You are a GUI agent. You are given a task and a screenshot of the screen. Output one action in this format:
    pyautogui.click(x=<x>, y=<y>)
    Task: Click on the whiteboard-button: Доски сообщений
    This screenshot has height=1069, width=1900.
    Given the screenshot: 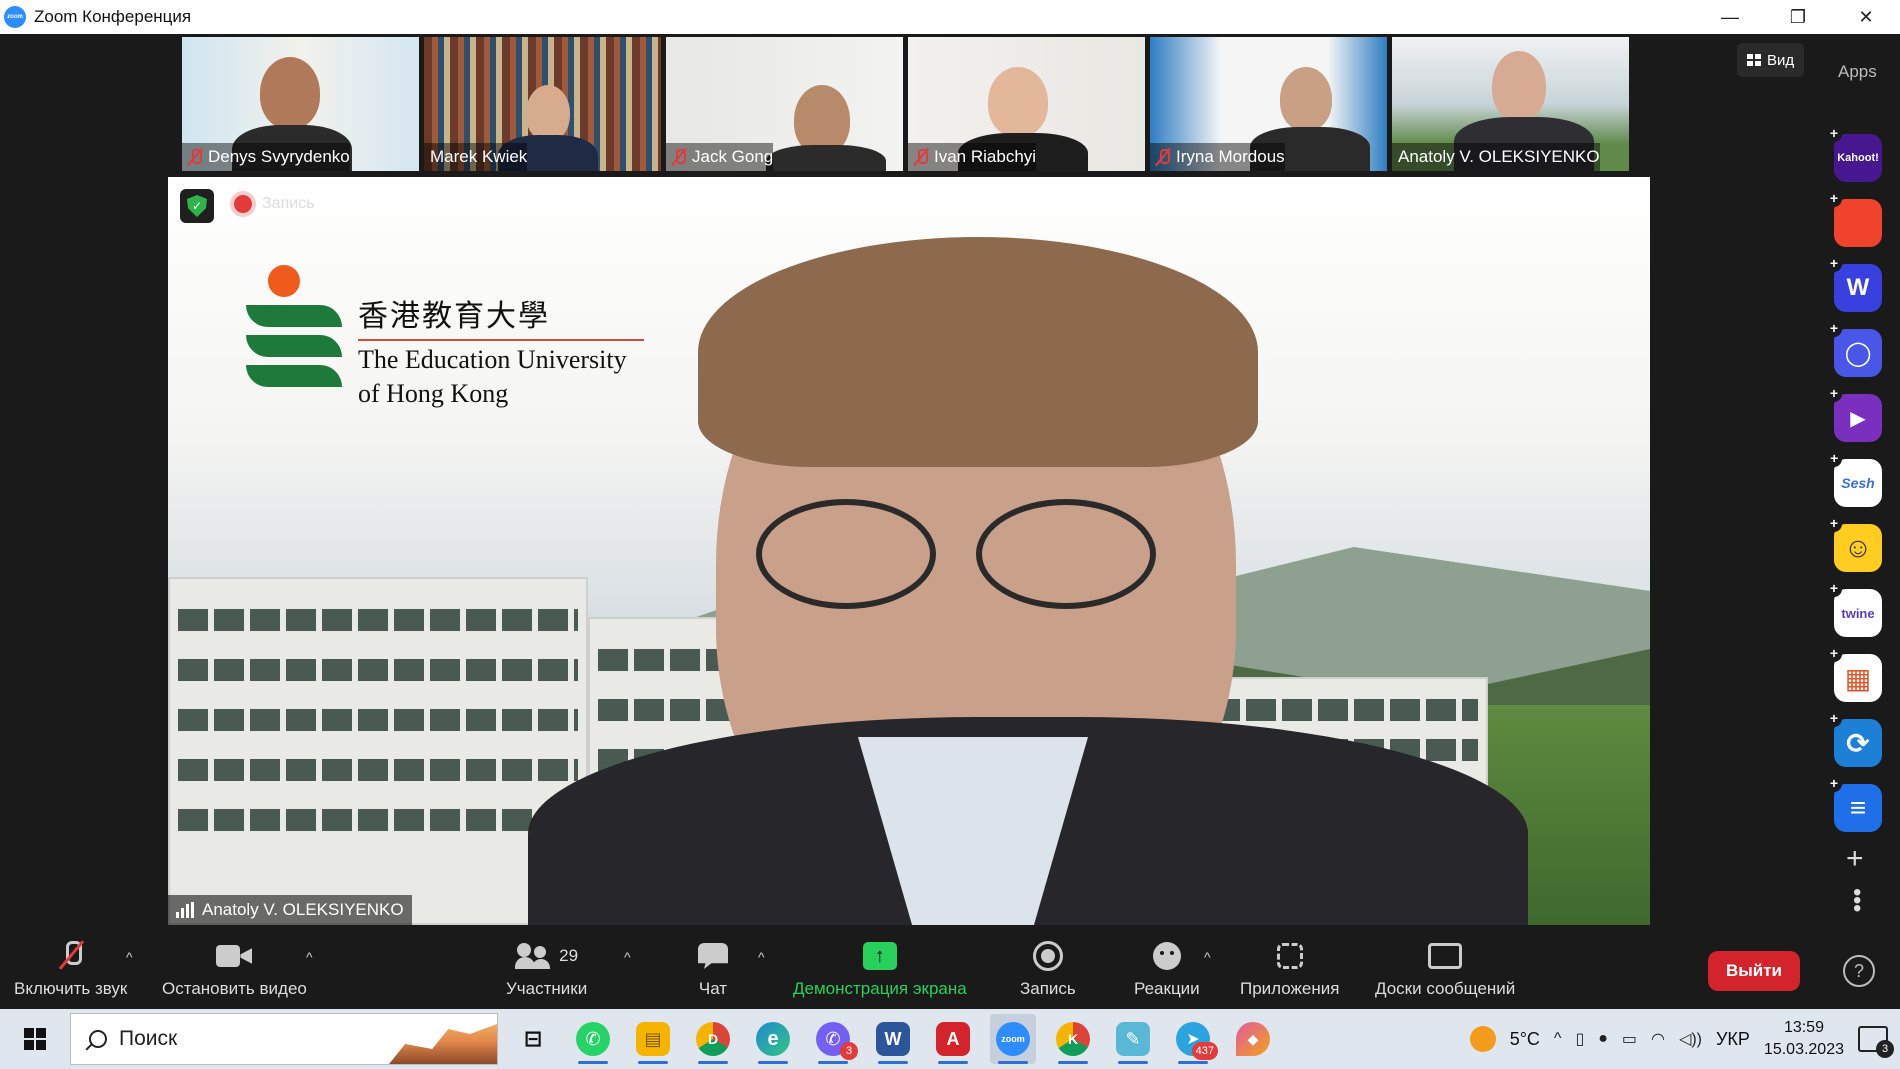 What is the action you would take?
    pyautogui.click(x=1445, y=969)
    